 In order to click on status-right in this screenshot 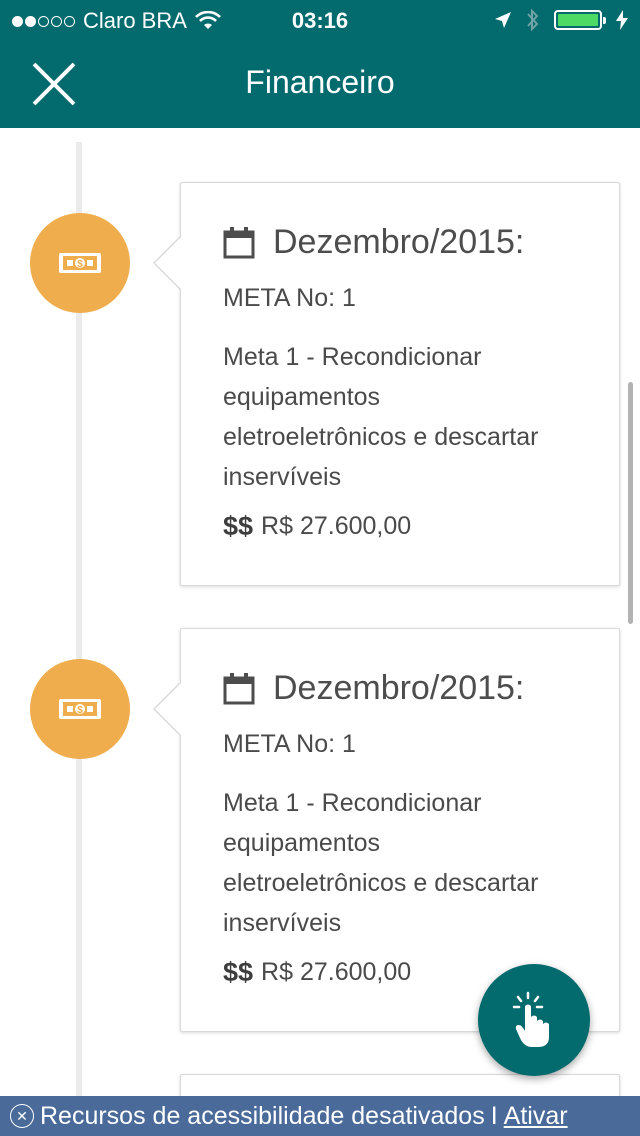, I will do `click(561, 20)`.